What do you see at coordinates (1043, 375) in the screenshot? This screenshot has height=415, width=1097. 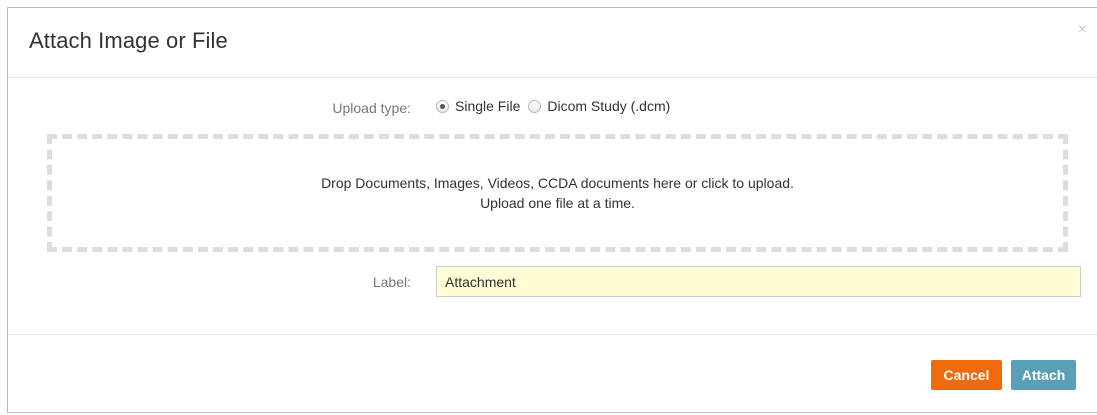 I see `attach-button: Attach` at bounding box center [1043, 375].